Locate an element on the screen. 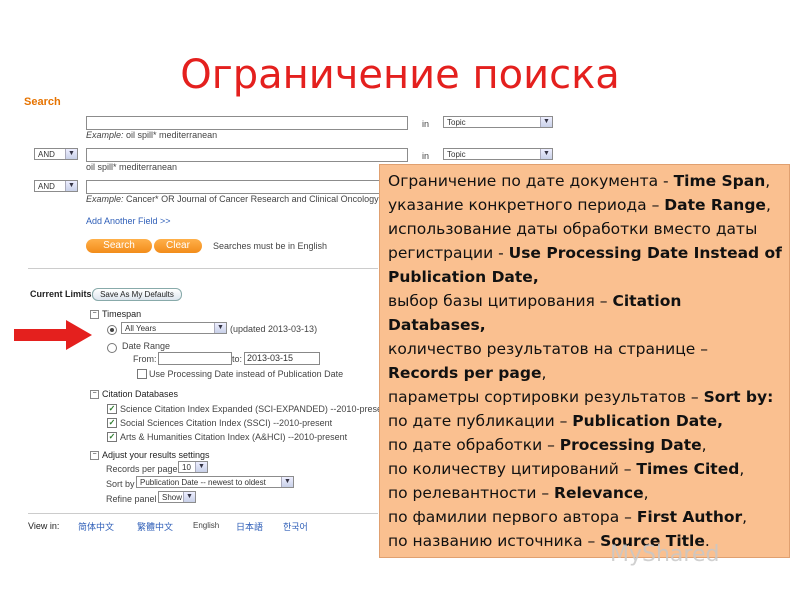  callout-line: Publication Date, is located at coordinates (463, 277).